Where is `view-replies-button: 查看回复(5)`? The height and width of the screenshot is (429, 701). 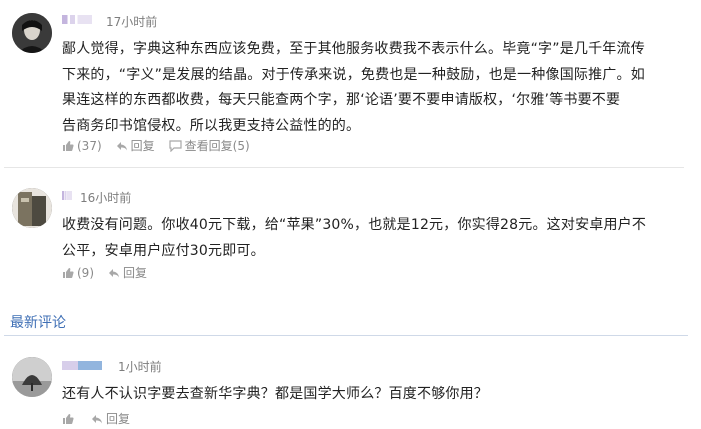
view-replies-button: 查看回复(5) is located at coordinates (209, 145).